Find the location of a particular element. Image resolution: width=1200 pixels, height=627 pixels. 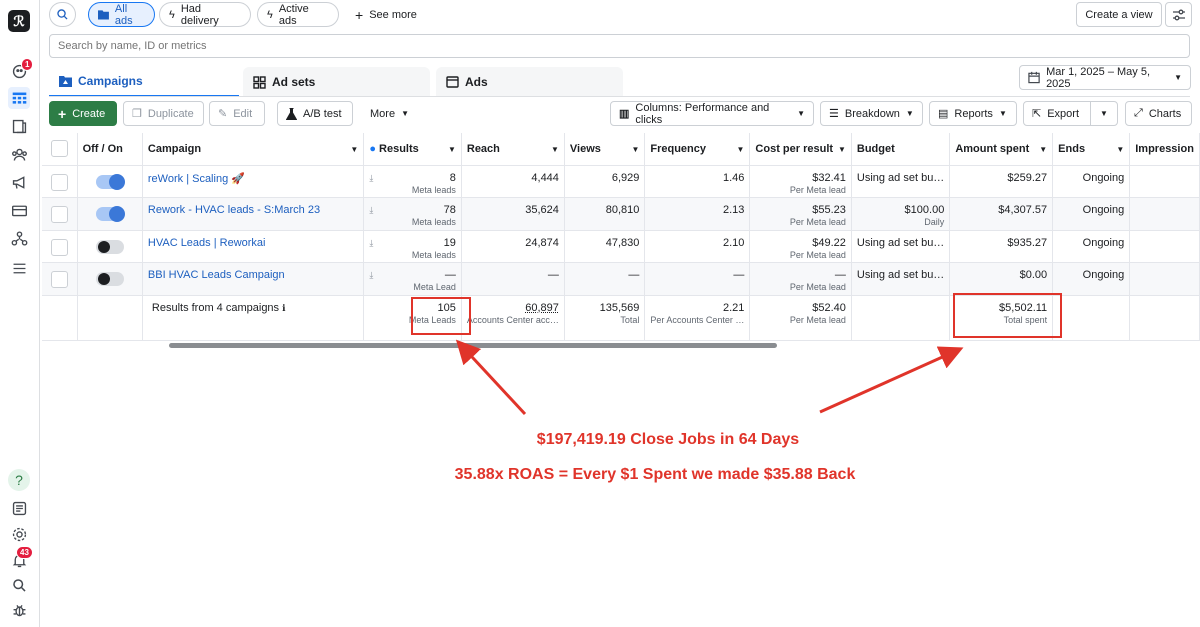

arrow-to-results is located at coordinates (491, 377).